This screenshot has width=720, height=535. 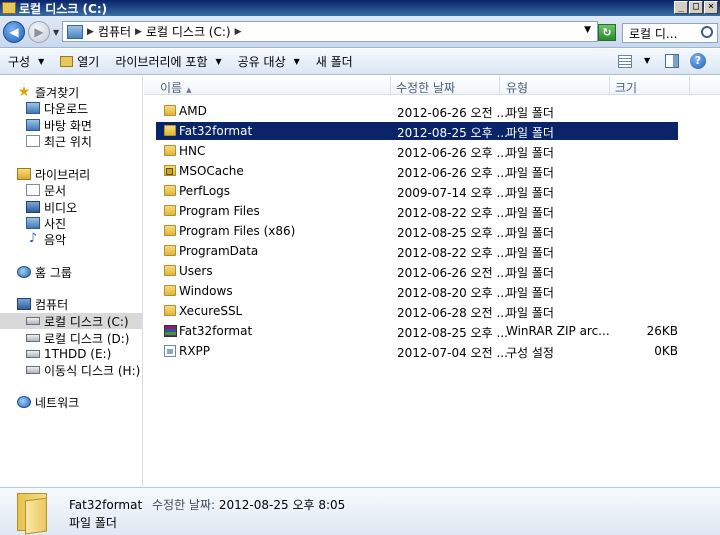 What do you see at coordinates (211, 311) in the screenshot?
I see `file-name: XecureSSL` at bounding box center [211, 311].